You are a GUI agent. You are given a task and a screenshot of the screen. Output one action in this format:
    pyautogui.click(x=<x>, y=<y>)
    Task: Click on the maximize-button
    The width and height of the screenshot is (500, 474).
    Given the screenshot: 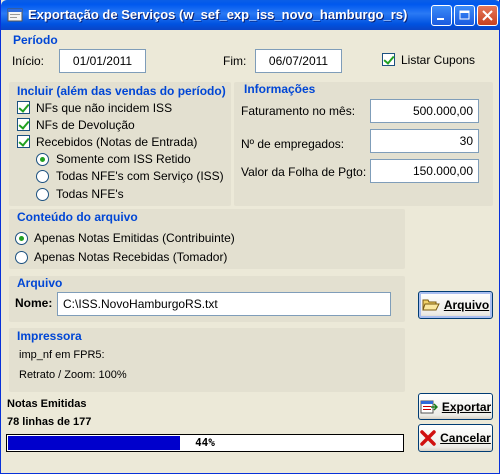 What is the action you would take?
    pyautogui.click(x=464, y=15)
    